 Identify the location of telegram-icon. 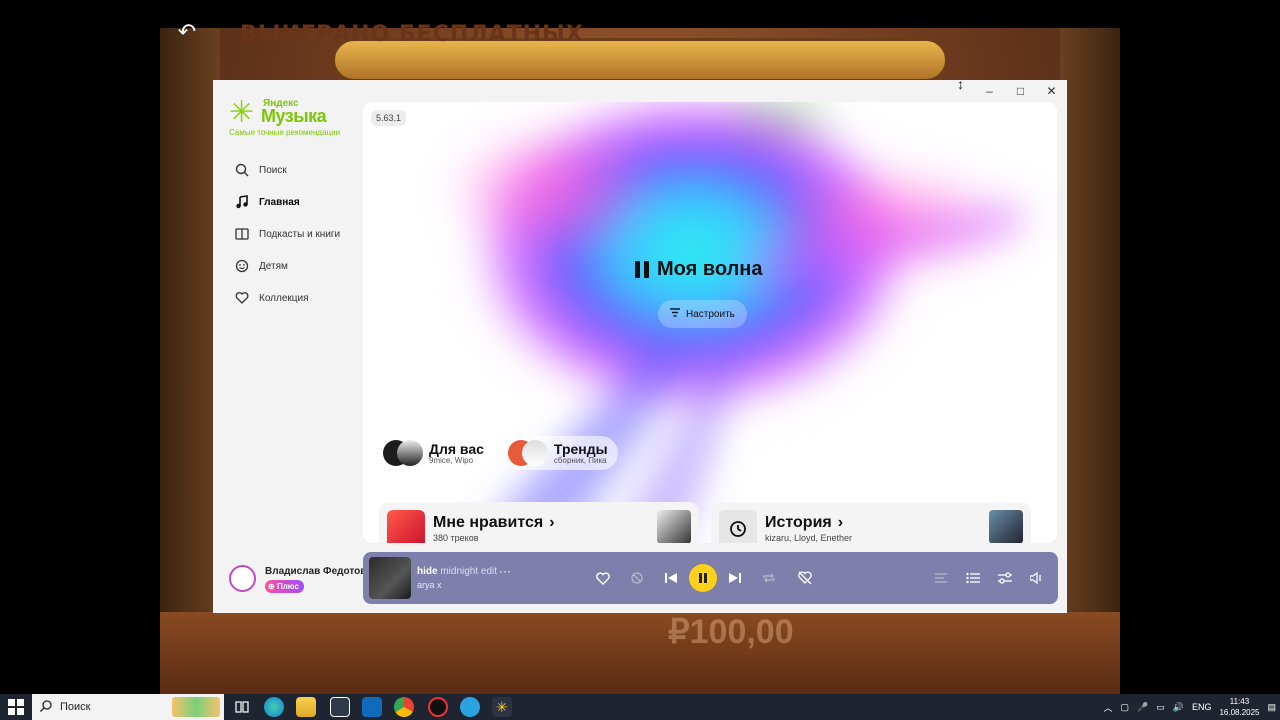
(470, 707).